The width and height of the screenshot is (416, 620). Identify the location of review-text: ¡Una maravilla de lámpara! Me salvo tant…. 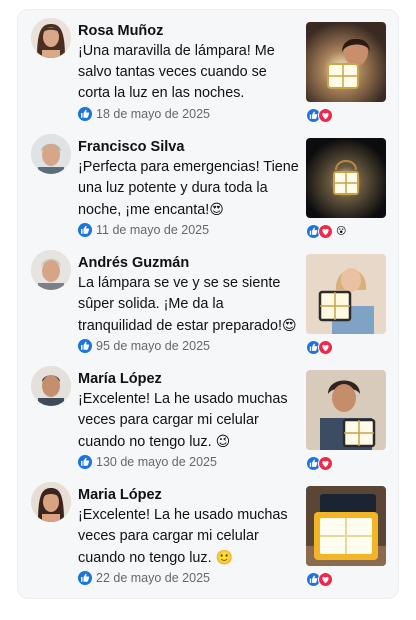
(176, 72).